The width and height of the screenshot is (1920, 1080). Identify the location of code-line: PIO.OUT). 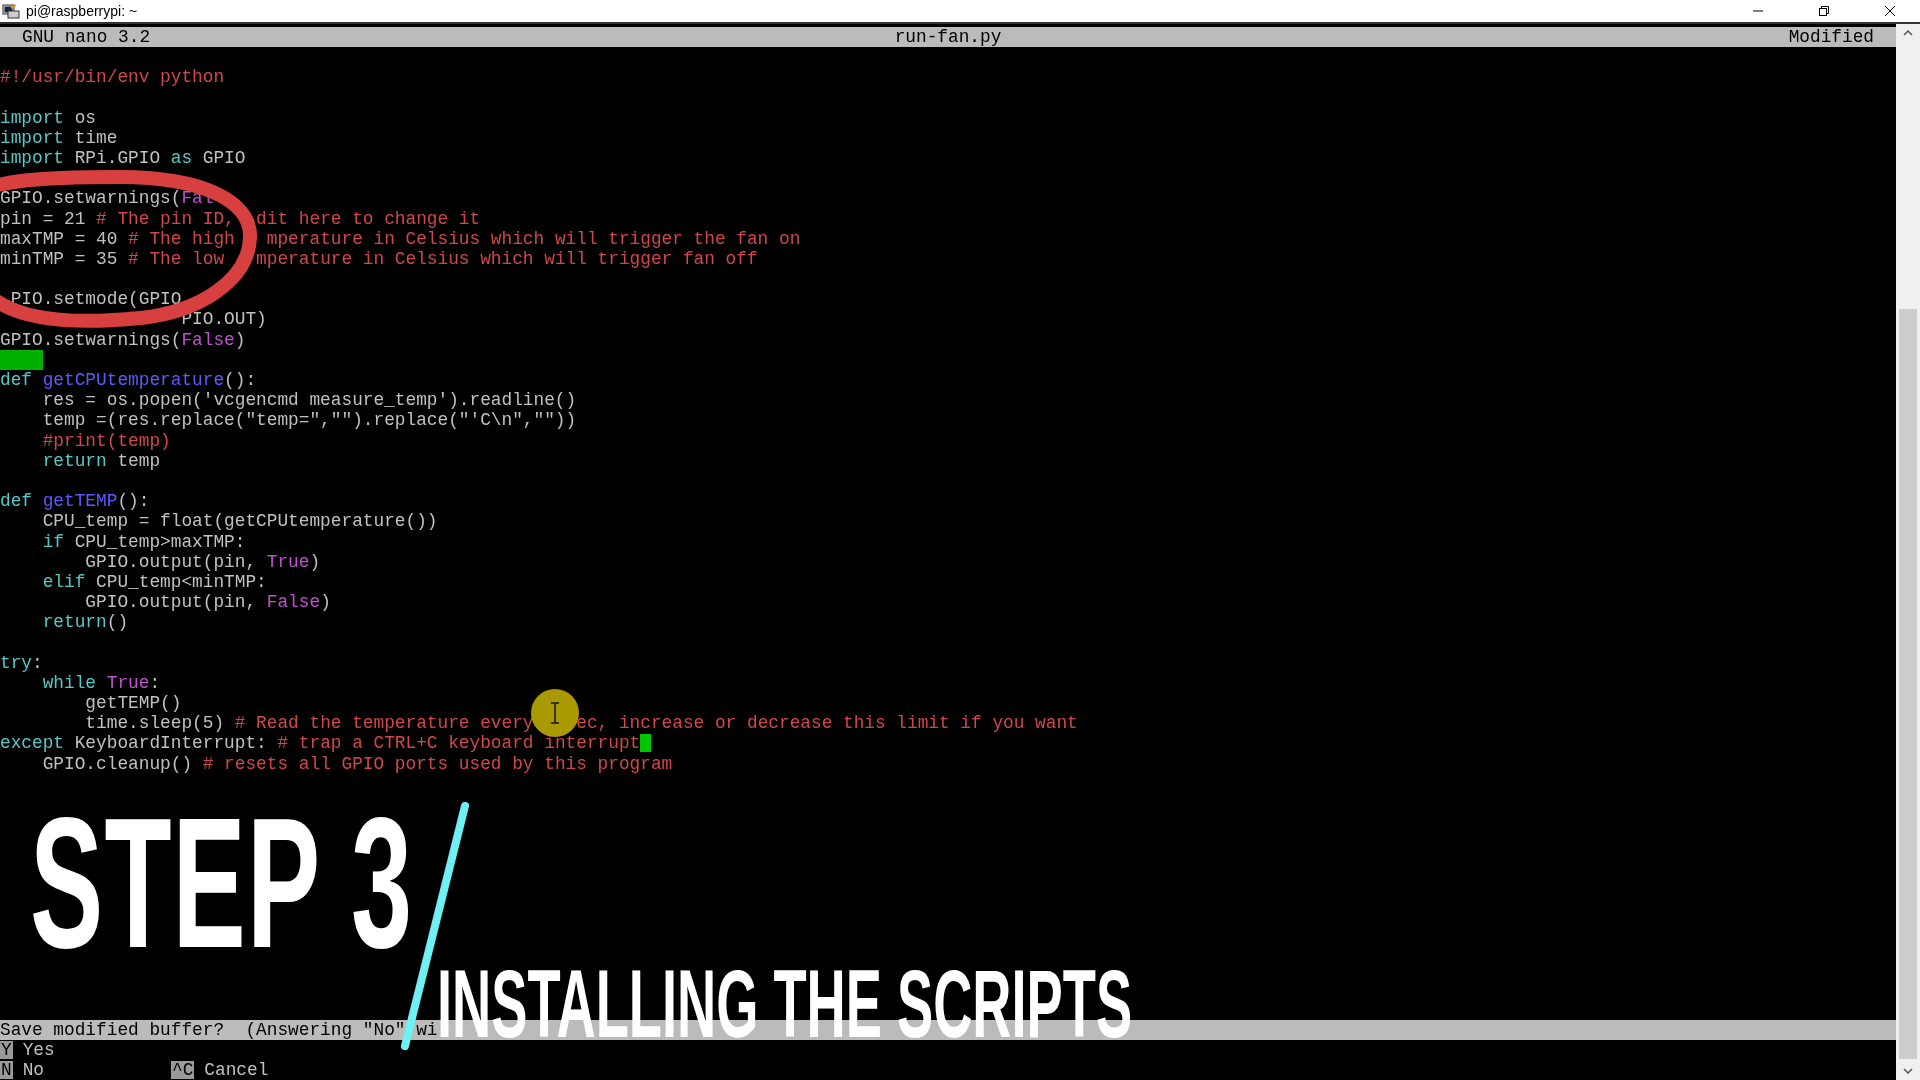
(223, 319).